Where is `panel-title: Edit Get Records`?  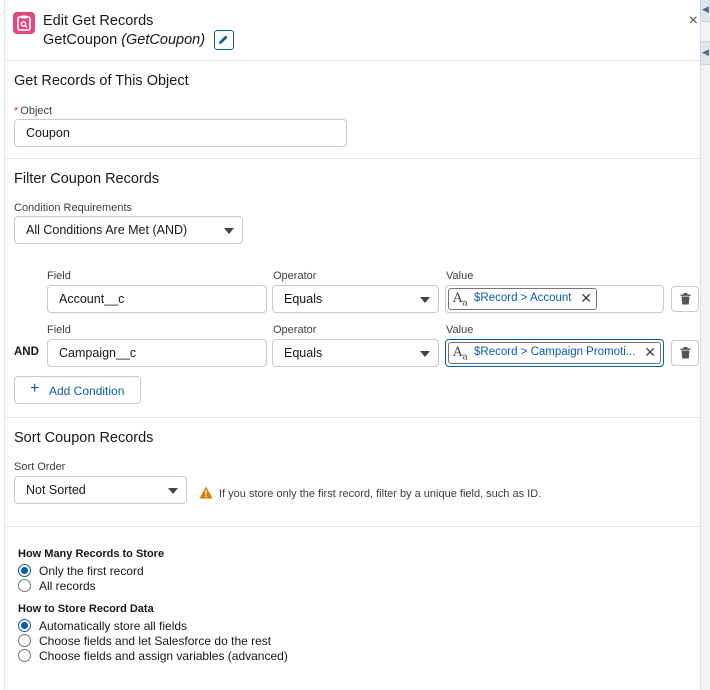
panel-title: Edit Get Records is located at coordinates (98, 21).